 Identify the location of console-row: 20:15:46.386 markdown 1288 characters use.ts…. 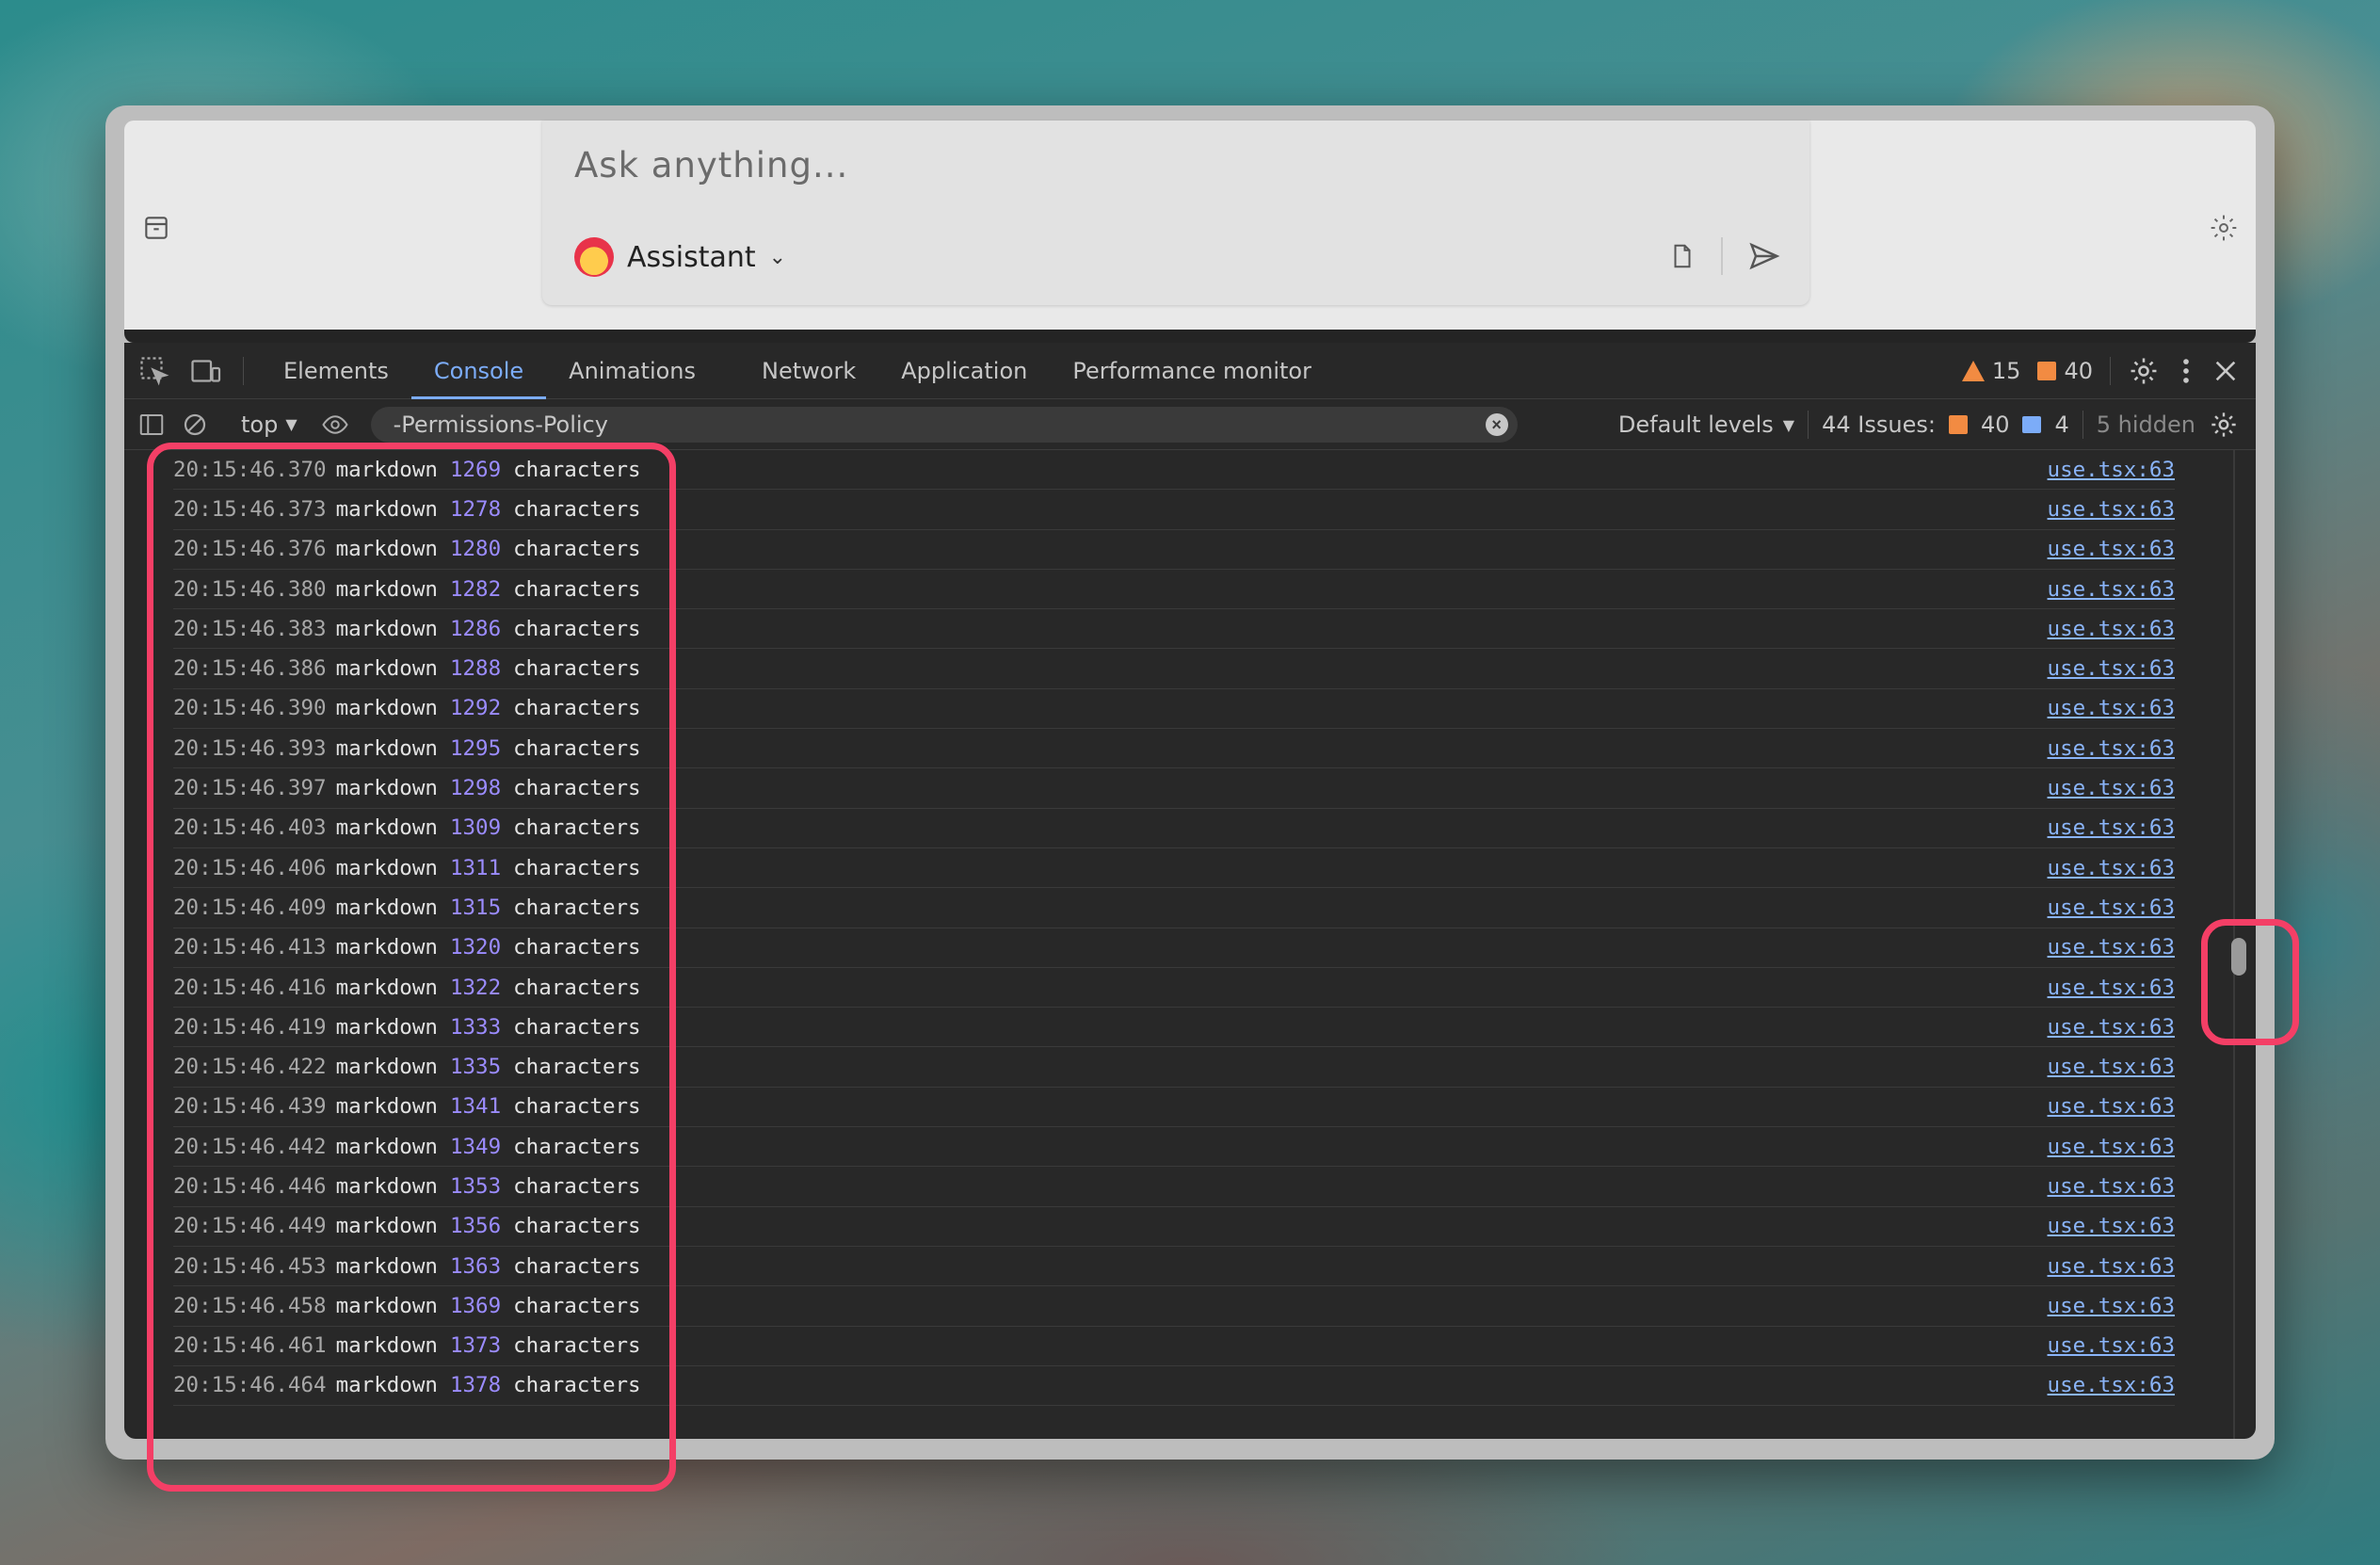
(1174, 669).